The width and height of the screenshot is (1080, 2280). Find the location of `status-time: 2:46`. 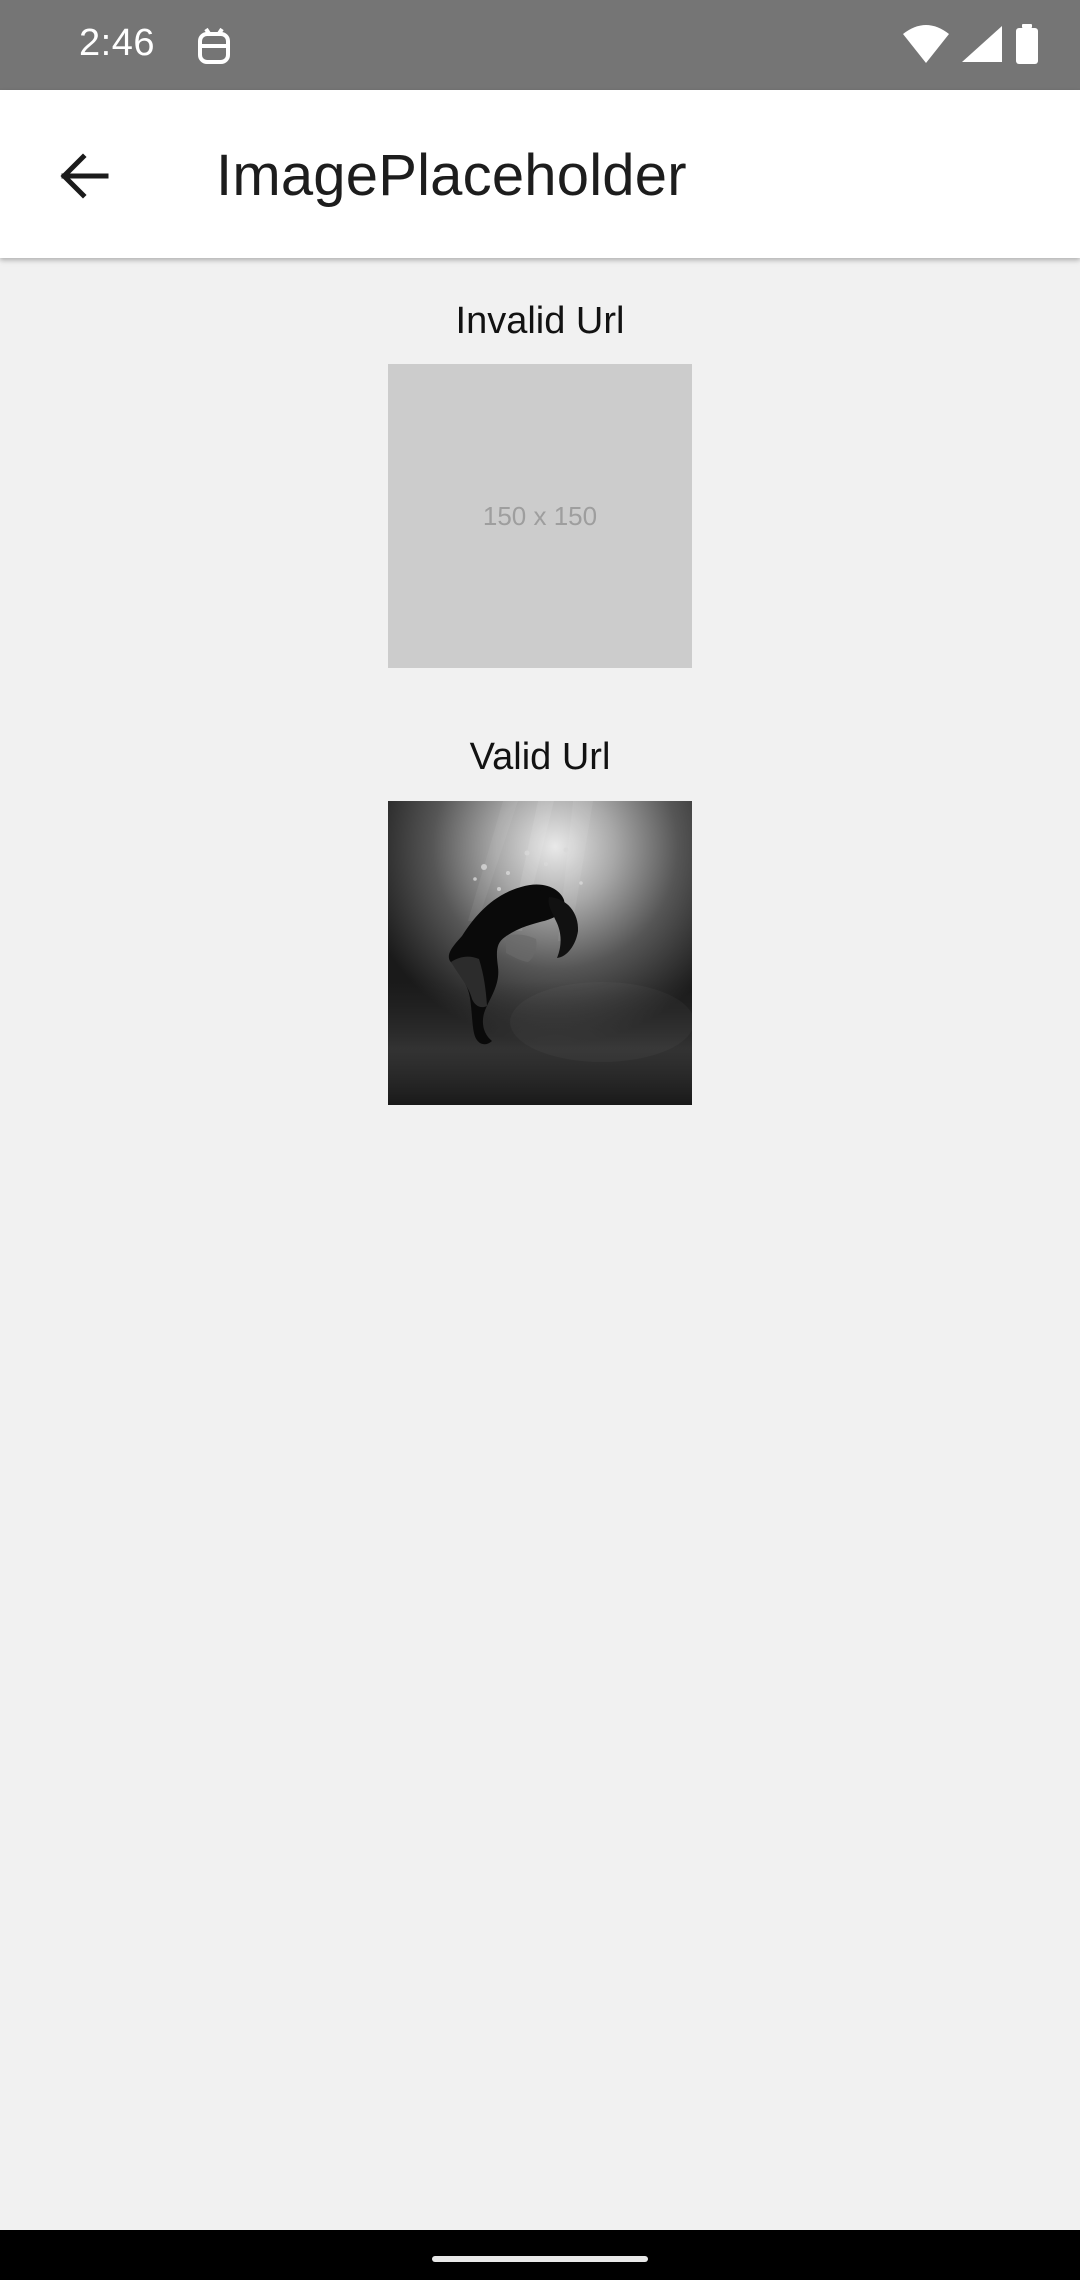

status-time: 2:46 is located at coordinates (117, 43).